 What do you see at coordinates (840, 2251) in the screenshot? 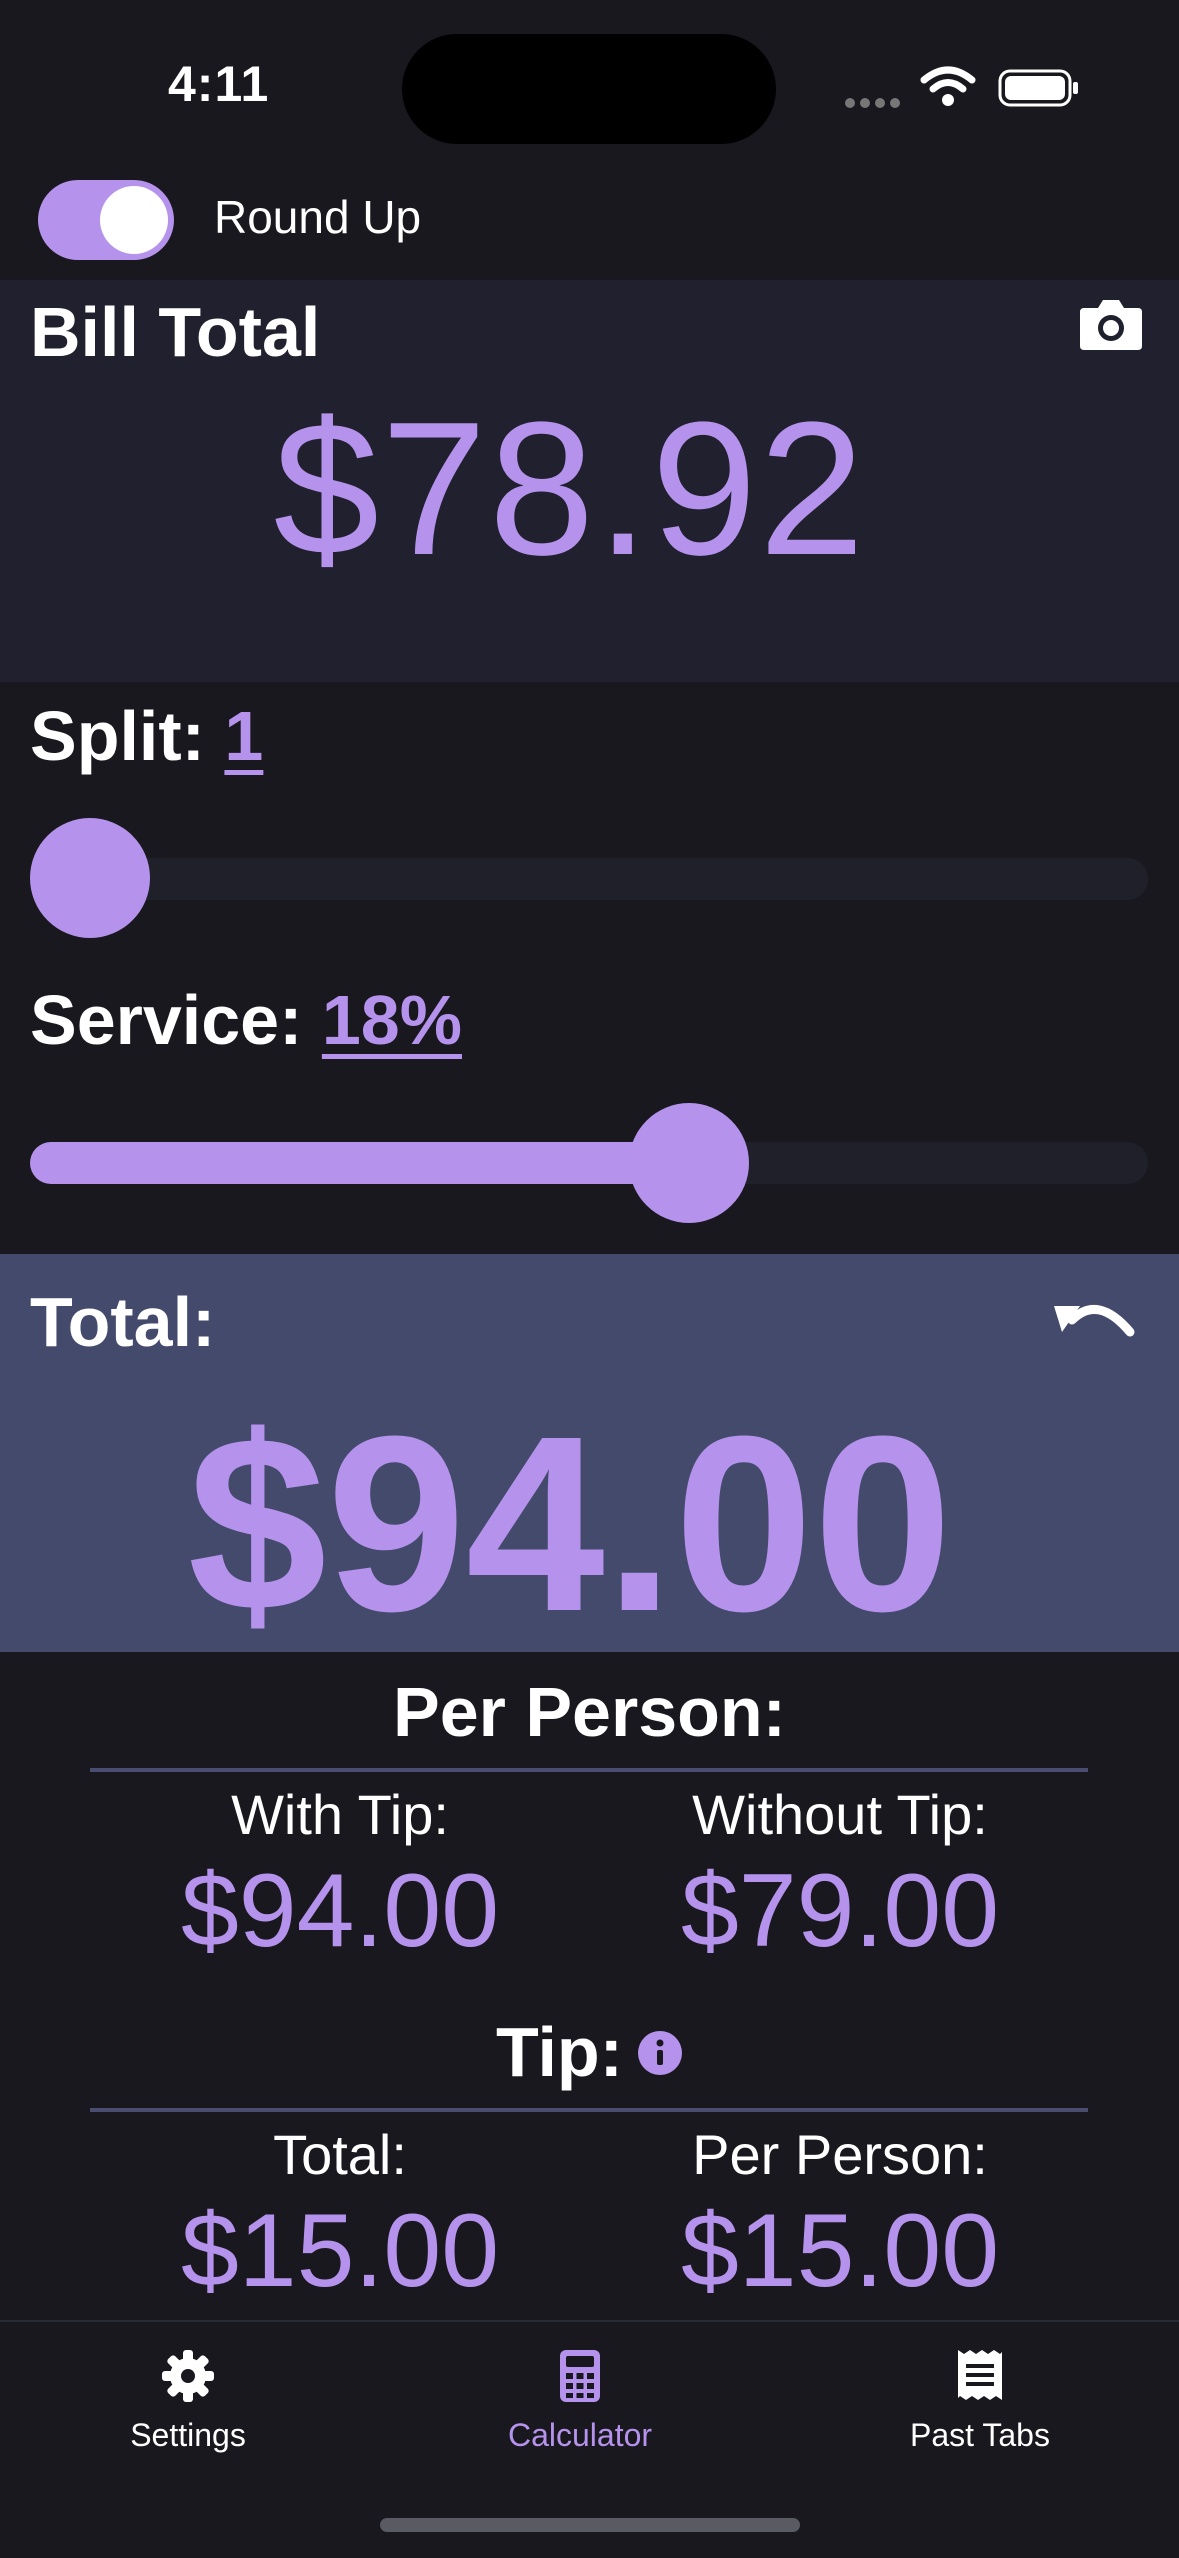
I see `tip-per-person-value: $15.00` at bounding box center [840, 2251].